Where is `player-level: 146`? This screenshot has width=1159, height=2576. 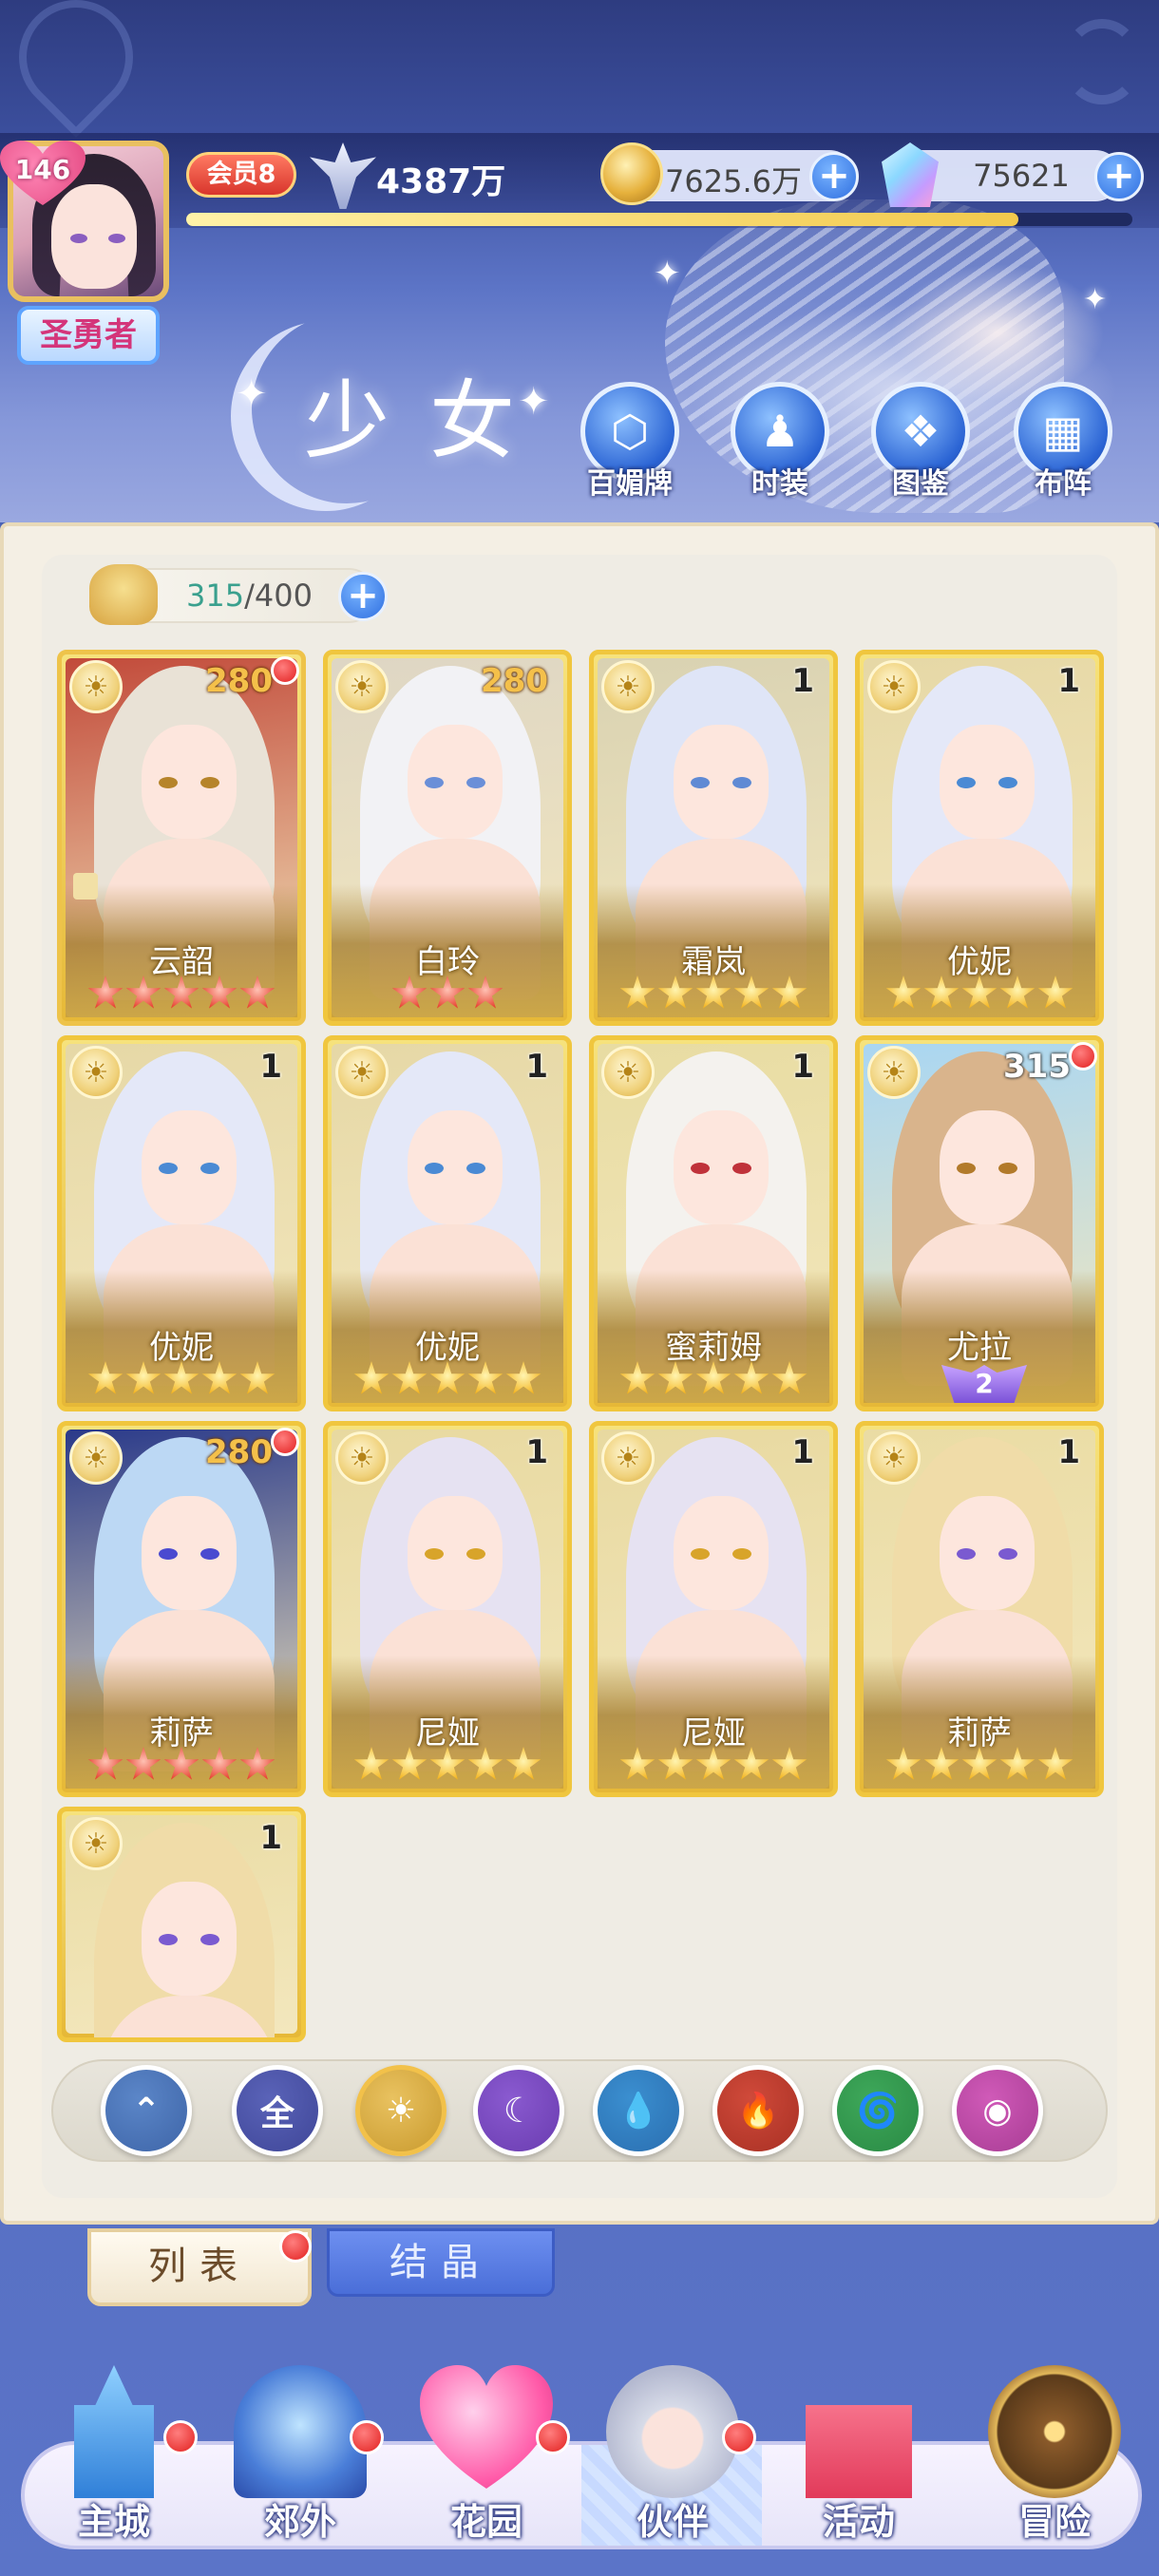 player-level: 146 is located at coordinates (42, 169).